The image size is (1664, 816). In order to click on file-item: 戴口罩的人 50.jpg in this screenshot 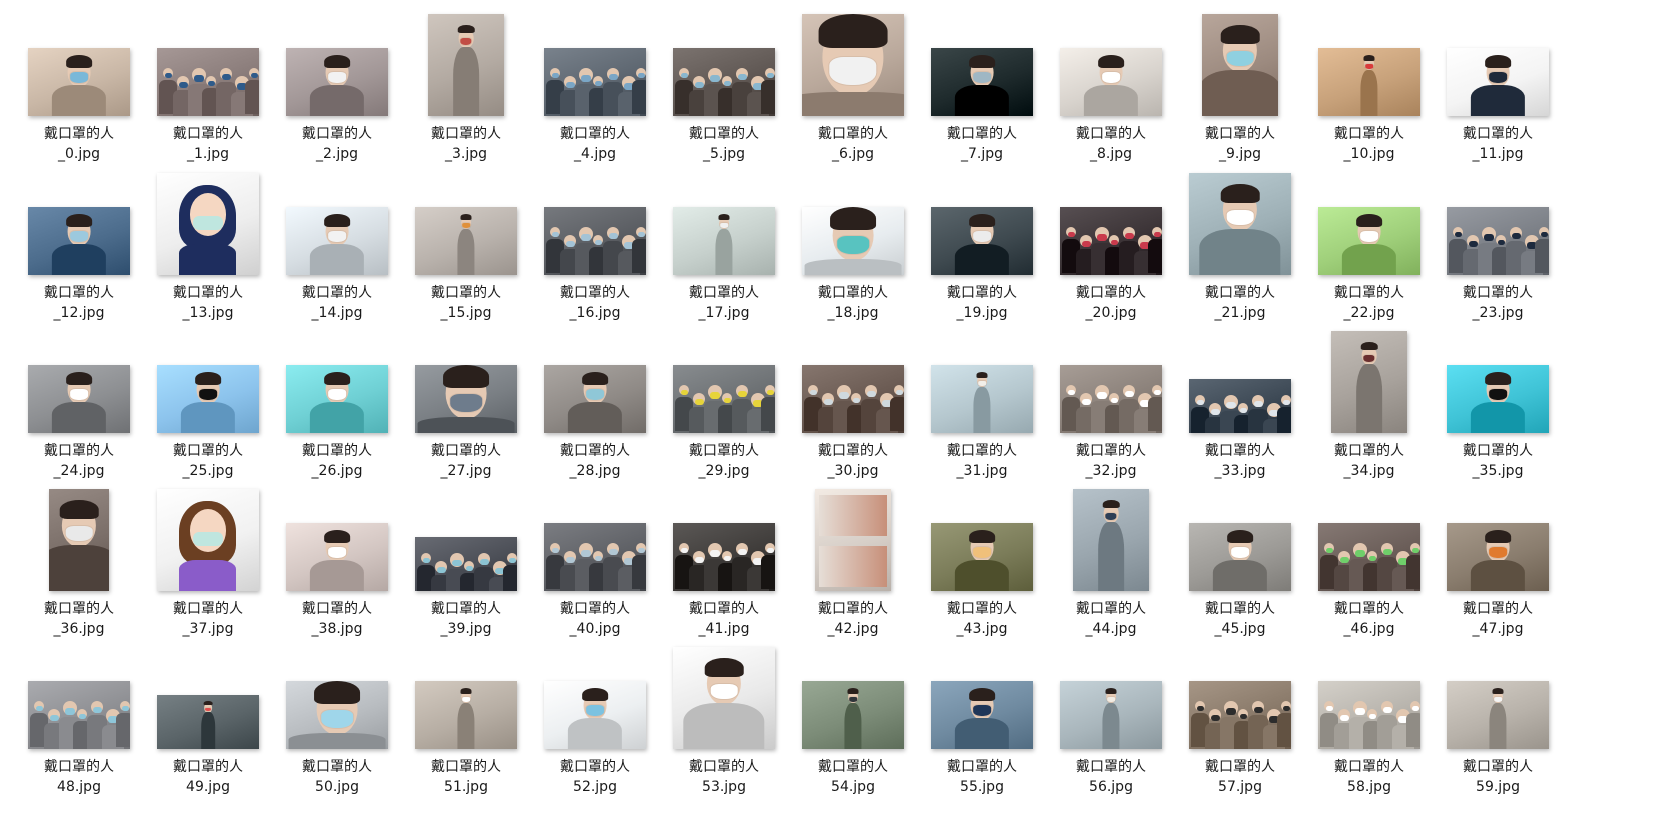, I will do `click(337, 720)`.